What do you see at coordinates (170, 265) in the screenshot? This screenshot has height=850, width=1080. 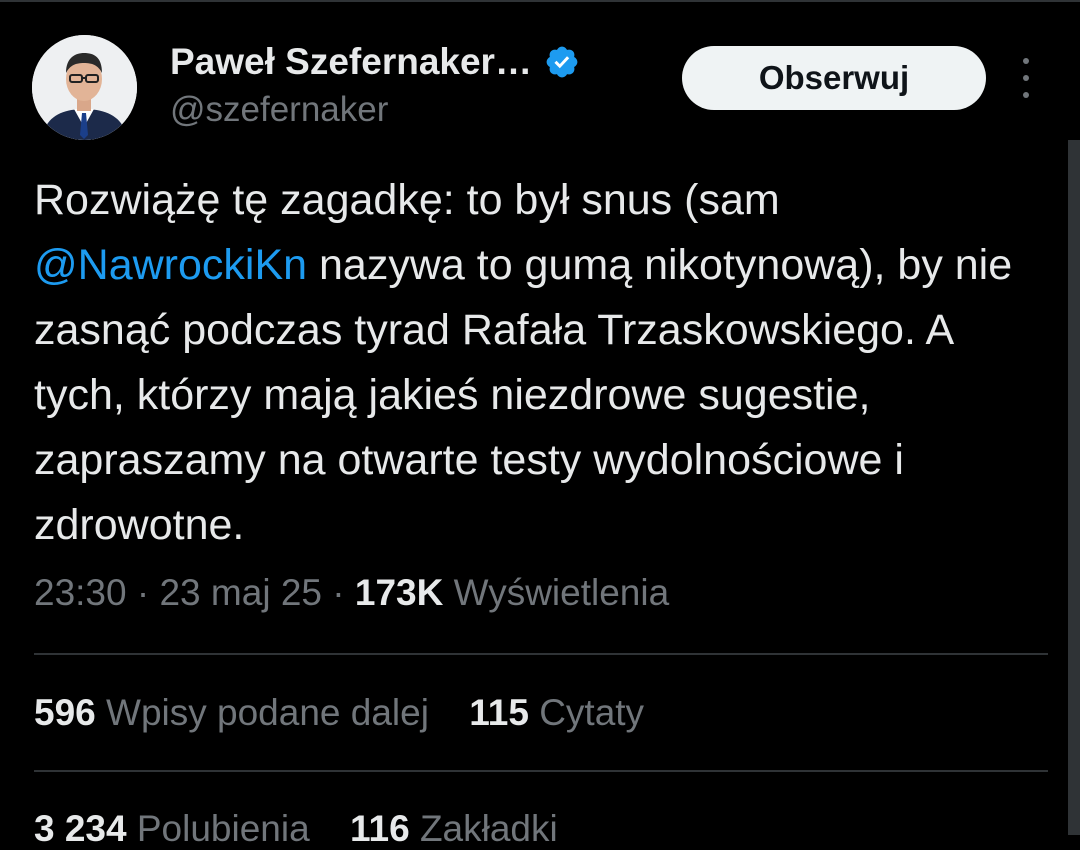 I see `mention-link: @NawrockiKn` at bounding box center [170, 265].